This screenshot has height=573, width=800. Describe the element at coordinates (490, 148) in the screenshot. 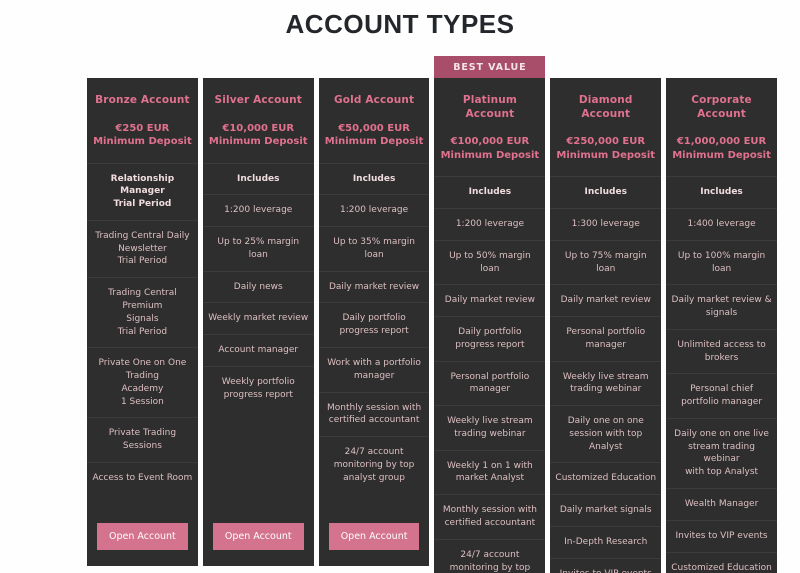

I see `plan-price: €100,000 EUR Minimum Deposit` at that location.